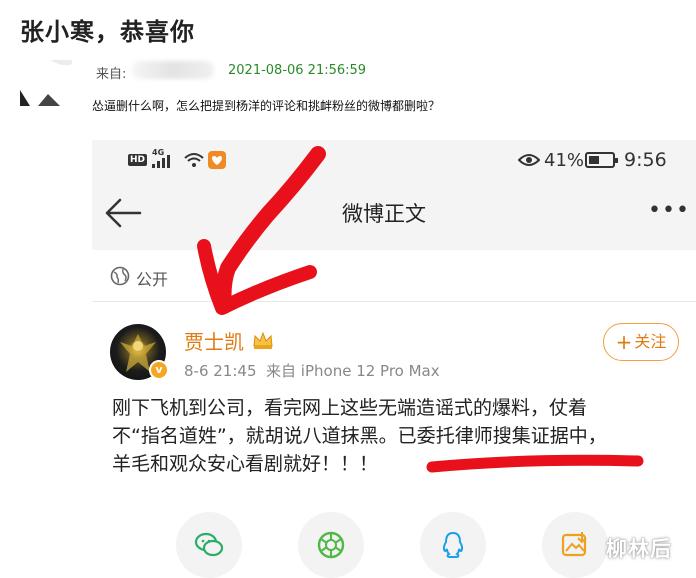 Image resolution: width=696 pixels, height=578 pixels. I want to click on app-notification-icon, so click(217, 160).